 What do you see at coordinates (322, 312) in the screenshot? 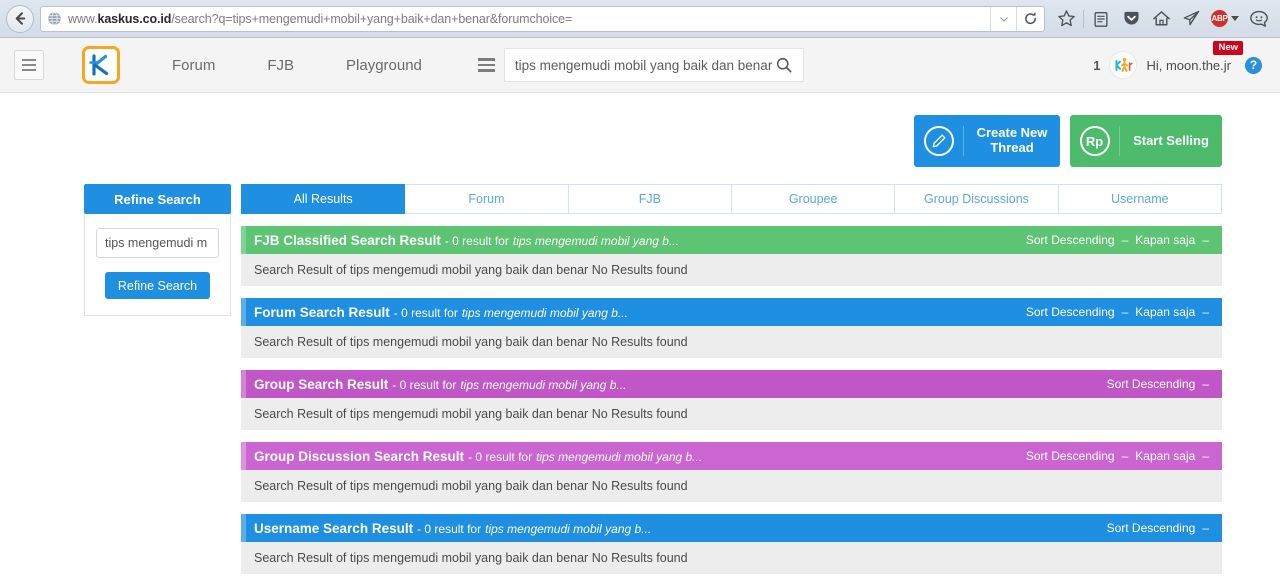
I see `result-title: Forum Search Result` at bounding box center [322, 312].